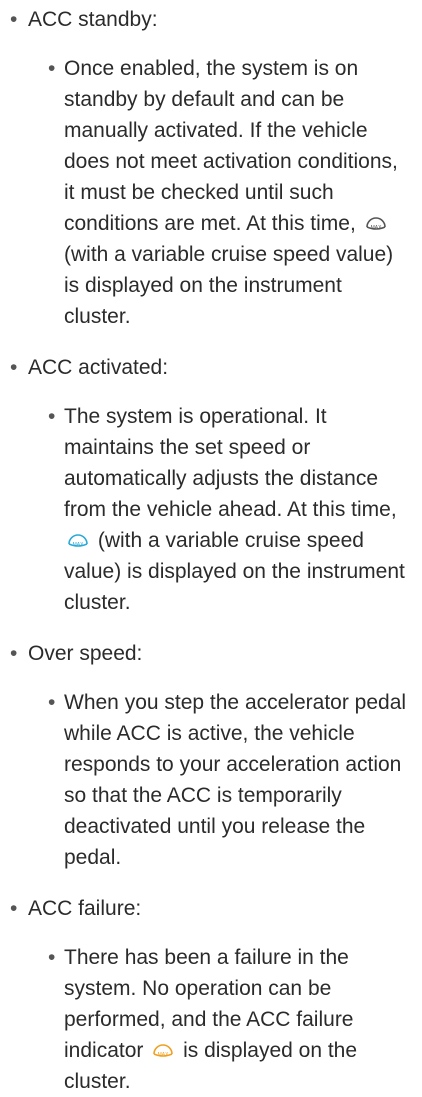 The width and height of the screenshot is (422, 1097). What do you see at coordinates (204, 908) in the screenshot?
I see `list-item: • ACC failure:` at bounding box center [204, 908].